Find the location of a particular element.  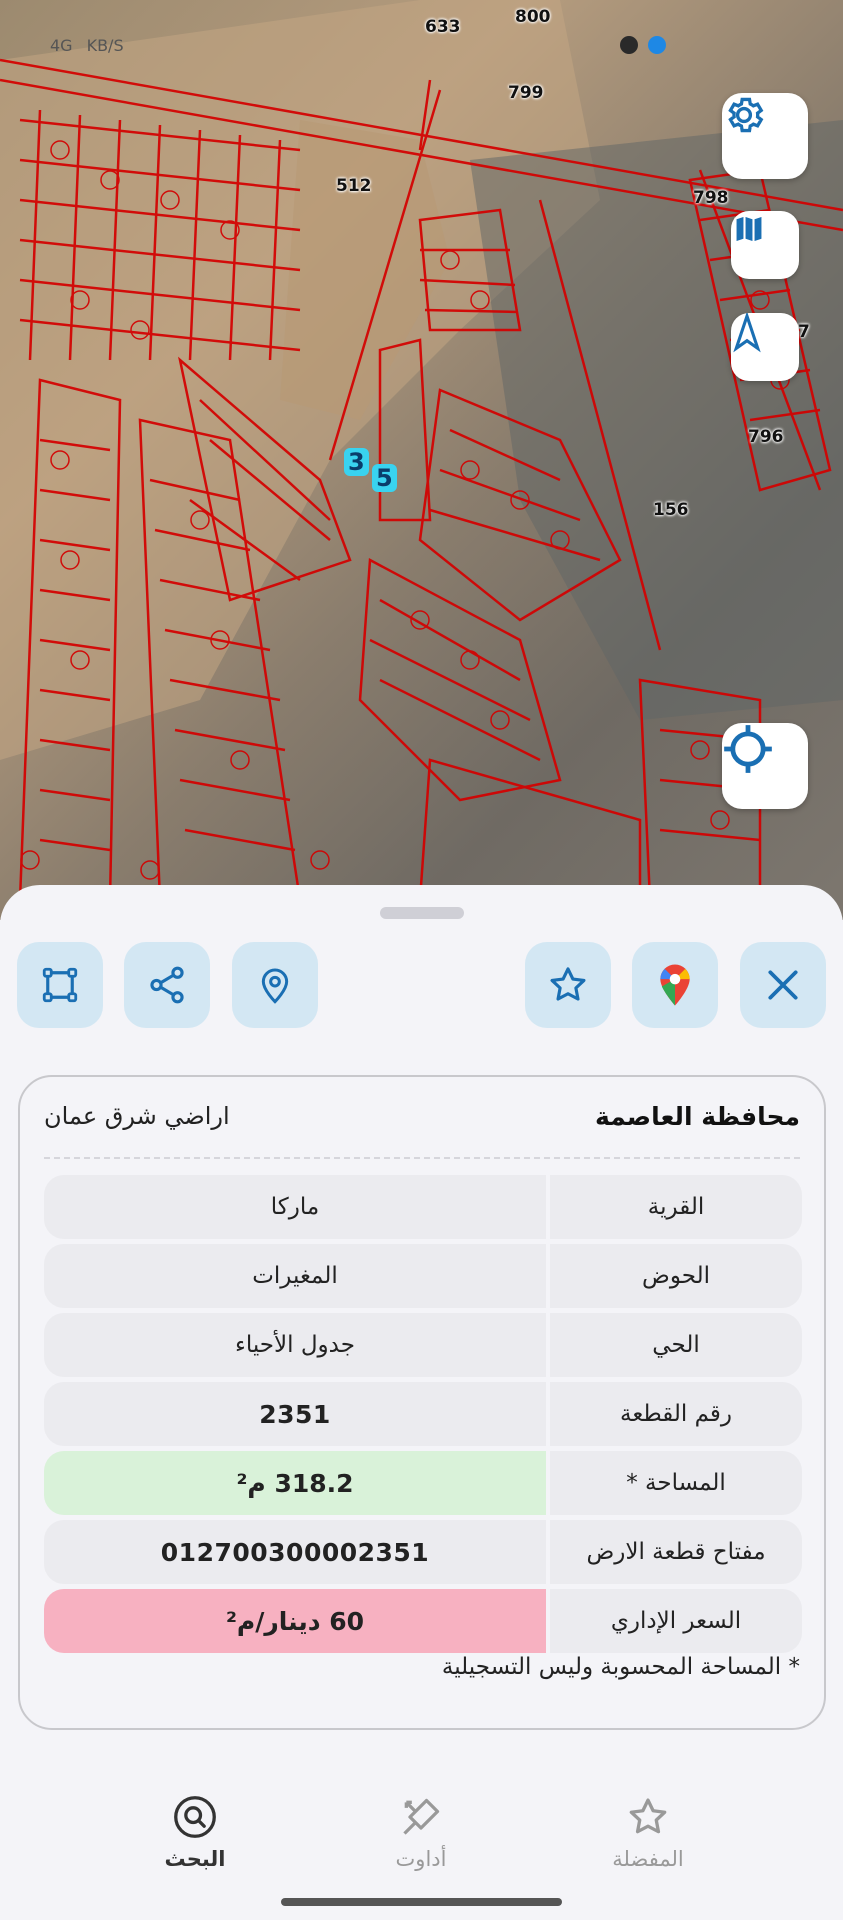

google-maps-button is located at coordinates (675, 985).